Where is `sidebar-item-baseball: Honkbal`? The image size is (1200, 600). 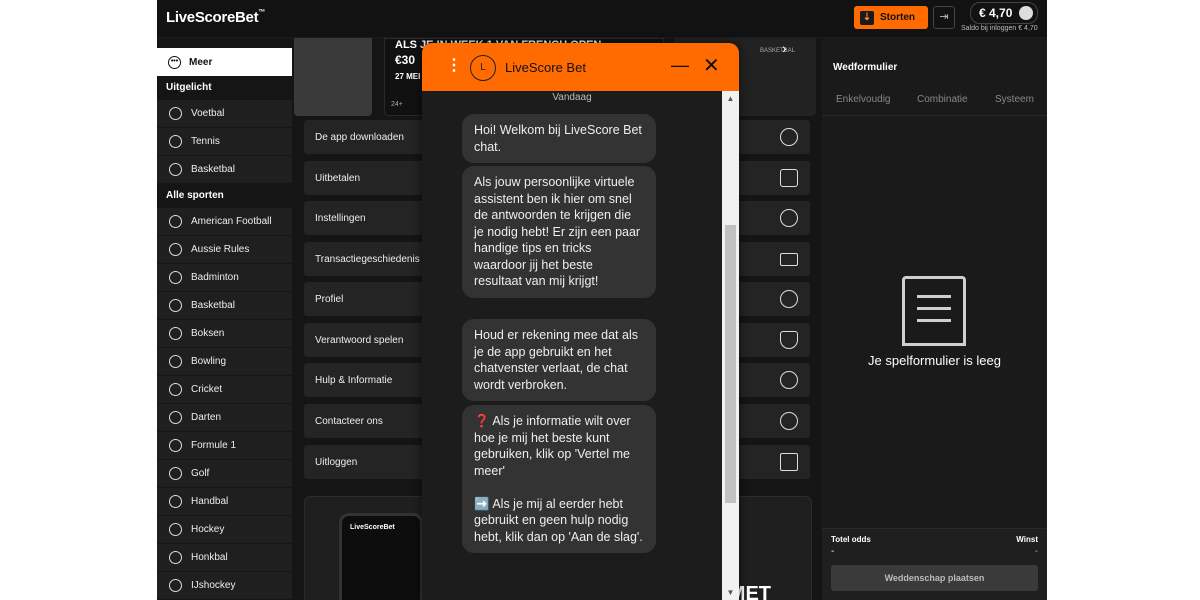
sidebar-item-baseball: Honkbal is located at coordinates (224, 557).